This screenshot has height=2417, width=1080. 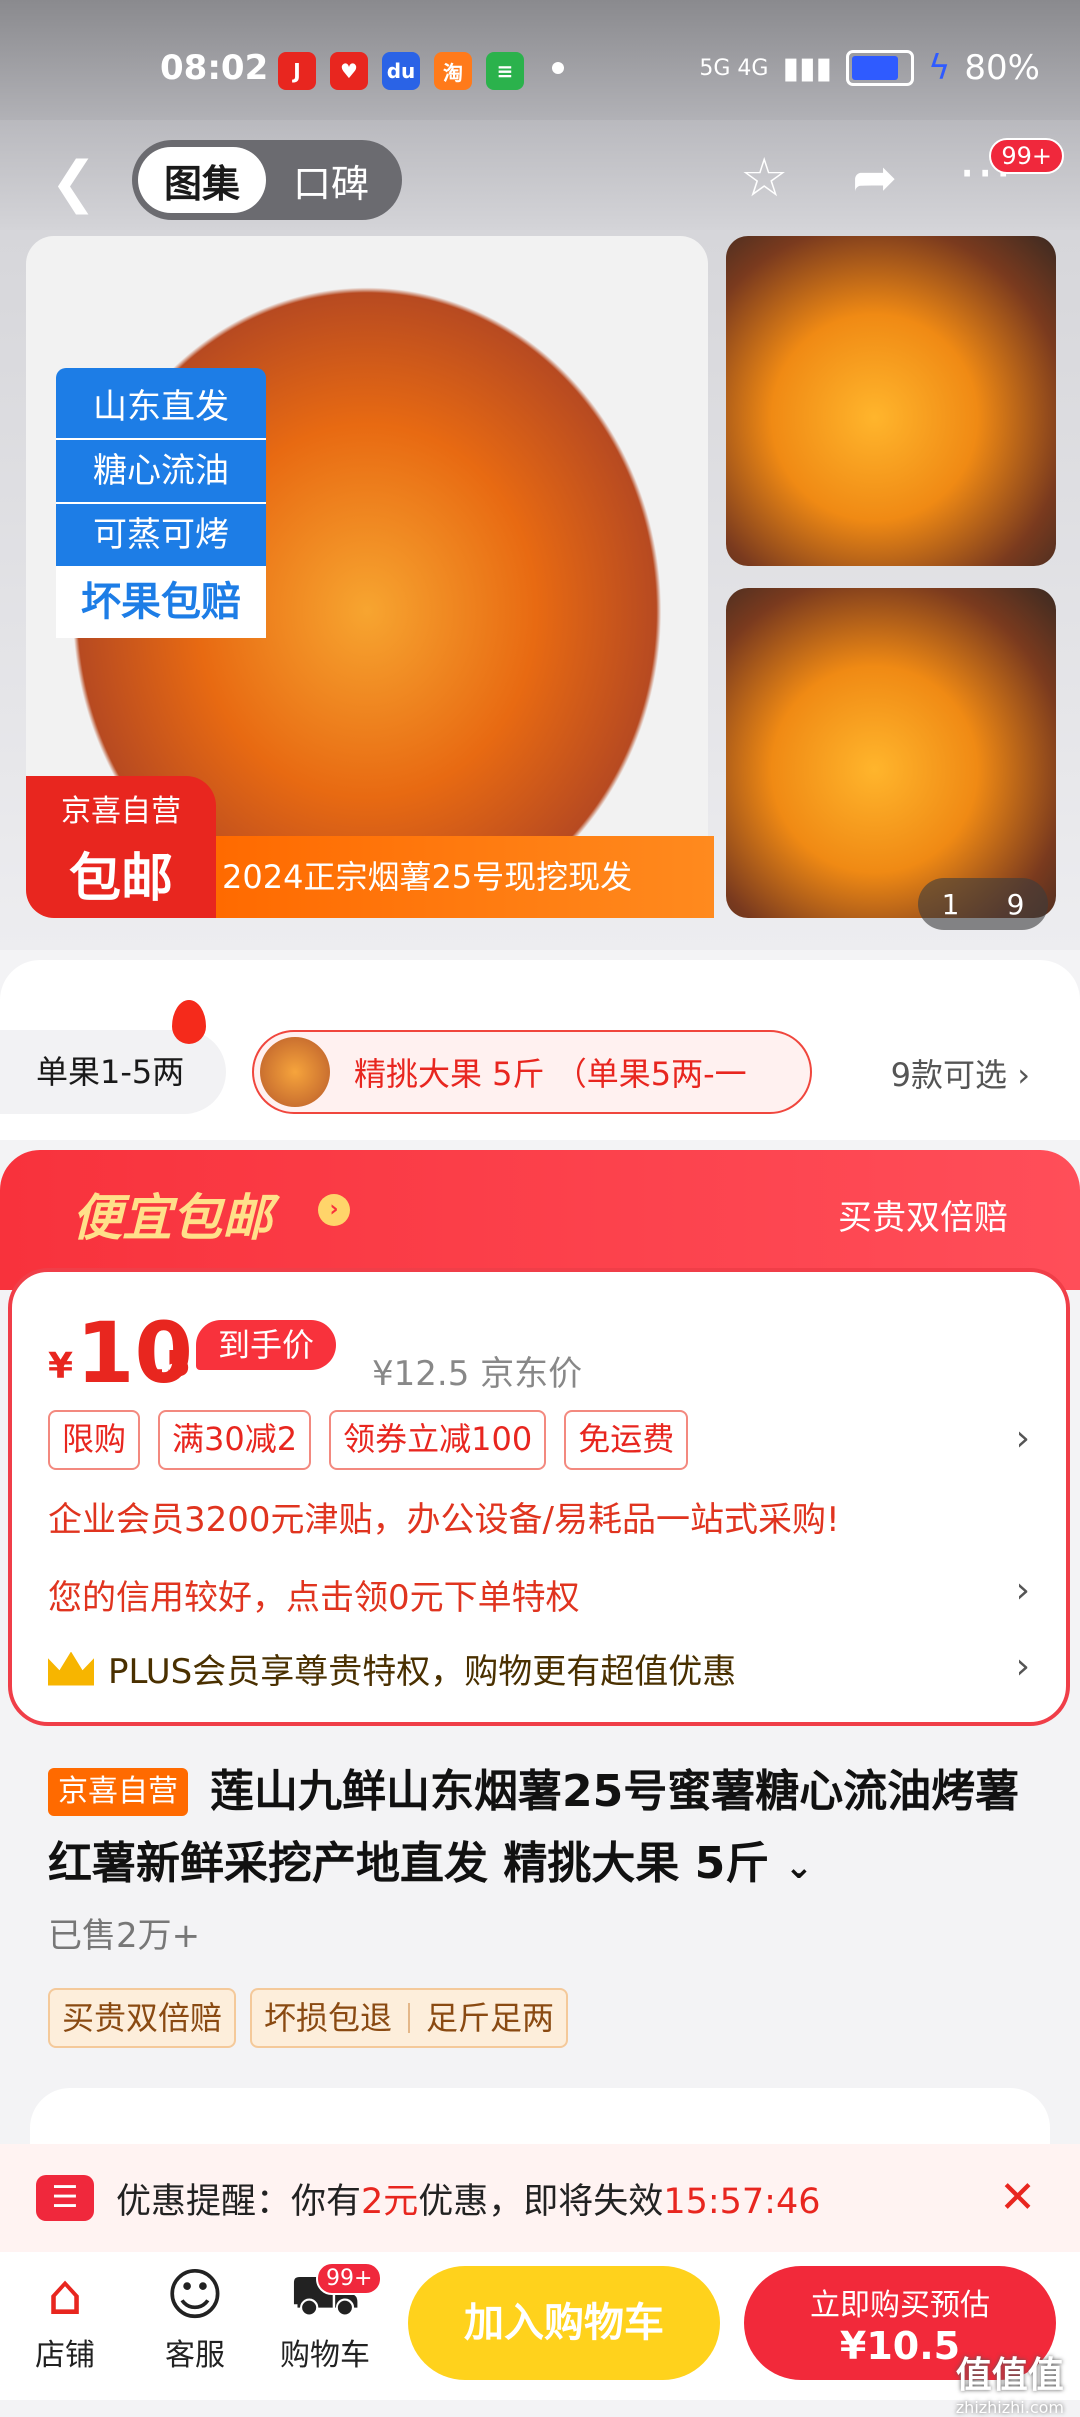 What do you see at coordinates (453, 71) in the screenshot?
I see `taobao-icon: 淘` at bounding box center [453, 71].